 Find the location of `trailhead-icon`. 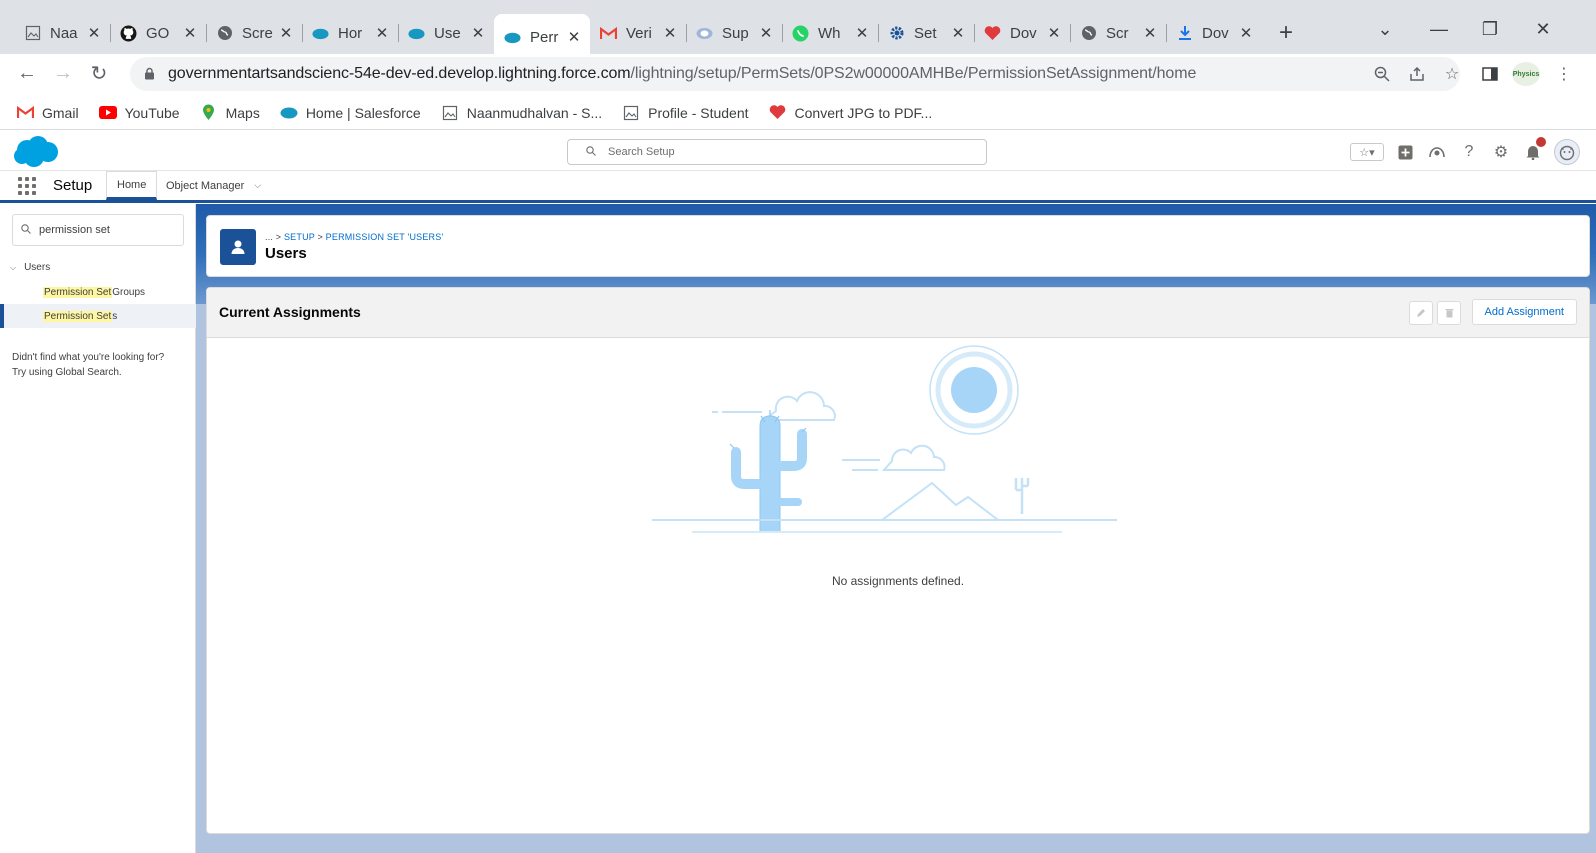

trailhead-icon is located at coordinates (1437, 152).